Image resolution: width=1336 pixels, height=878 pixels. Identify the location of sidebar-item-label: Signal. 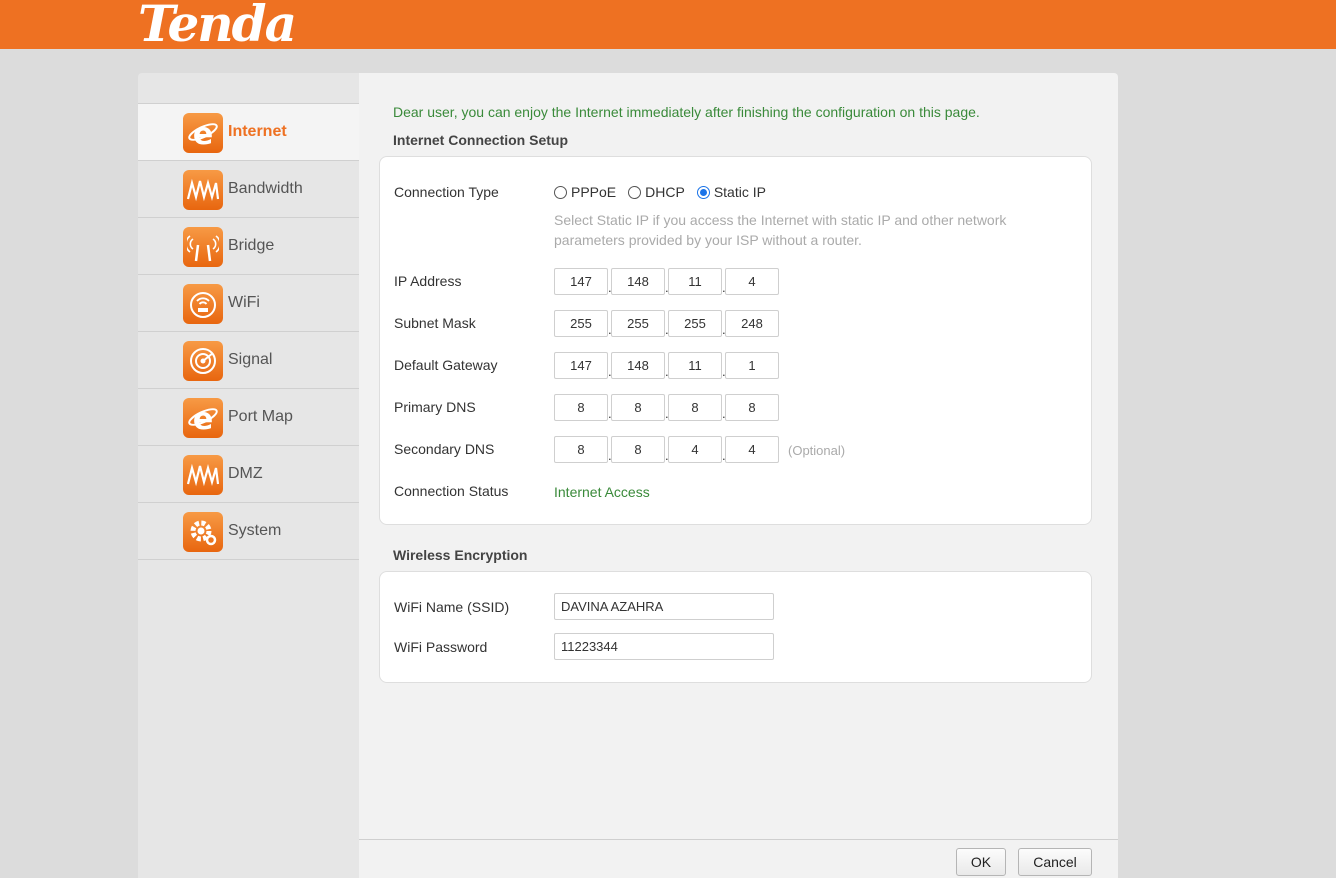
(250, 359).